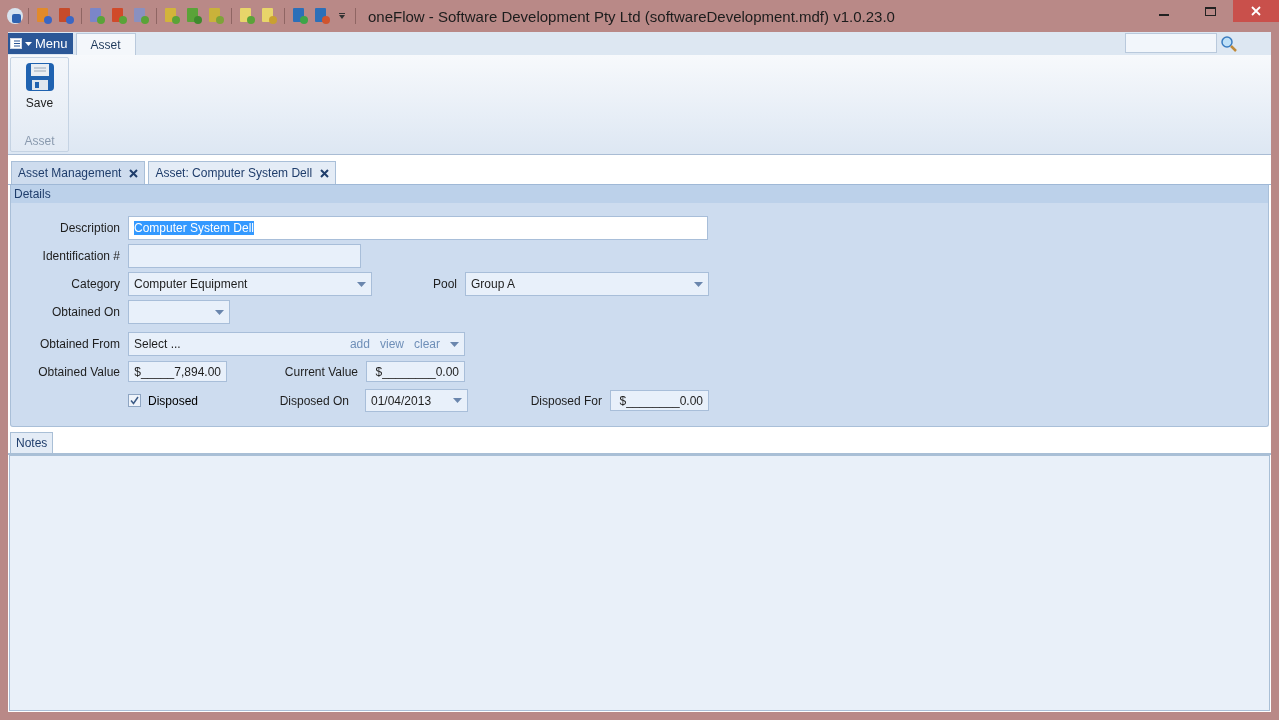 The image size is (1279, 720). What do you see at coordinates (416, 400) in the screenshot?
I see `date-picker: 01/04/2013` at bounding box center [416, 400].